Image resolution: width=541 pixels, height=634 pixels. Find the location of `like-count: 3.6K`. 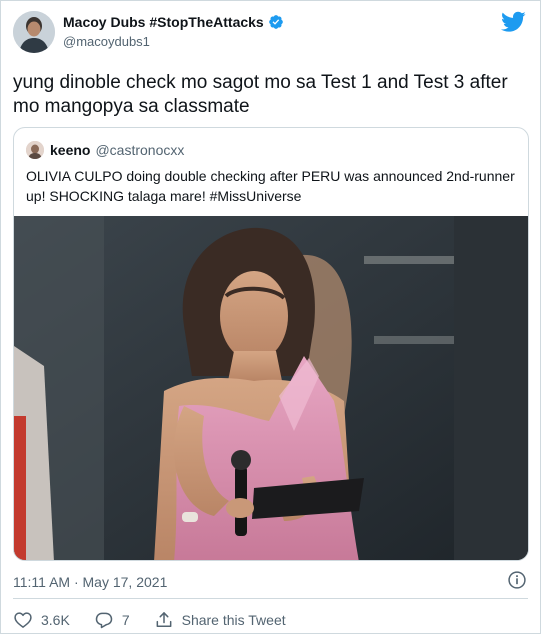

like-count: 3.6K is located at coordinates (55, 620).